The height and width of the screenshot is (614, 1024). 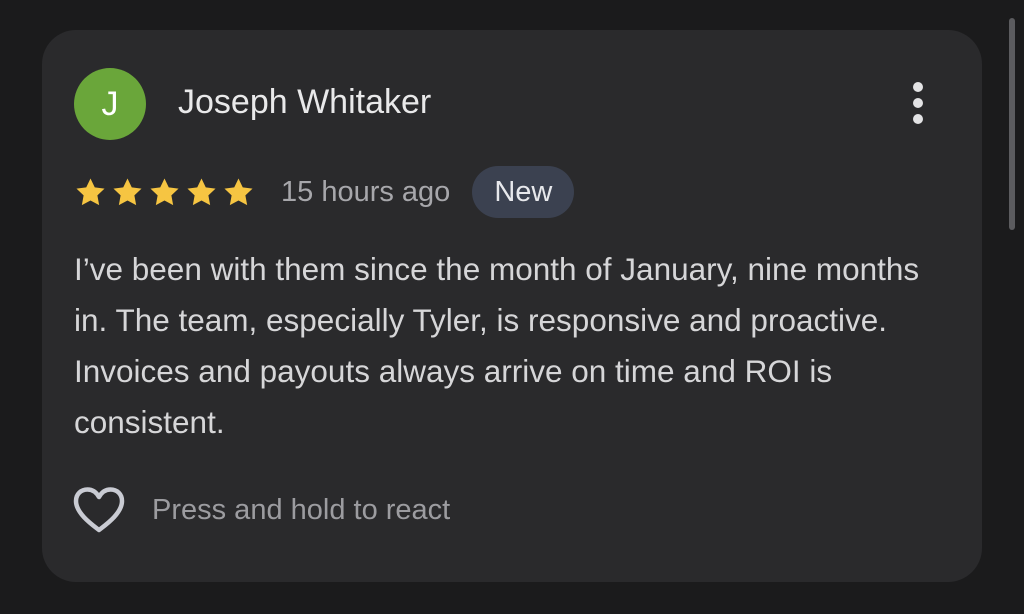 I want to click on author-name: Joseph Whitaker, so click(x=304, y=102).